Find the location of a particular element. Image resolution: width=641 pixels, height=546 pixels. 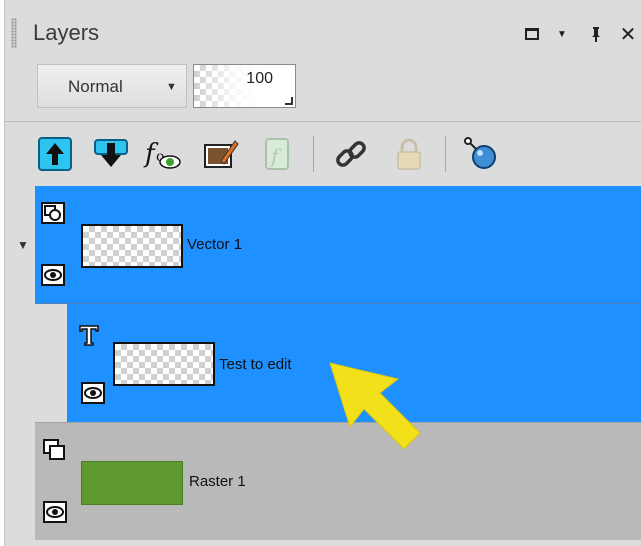

blend-mode-value: Normal is located at coordinates (95, 86).